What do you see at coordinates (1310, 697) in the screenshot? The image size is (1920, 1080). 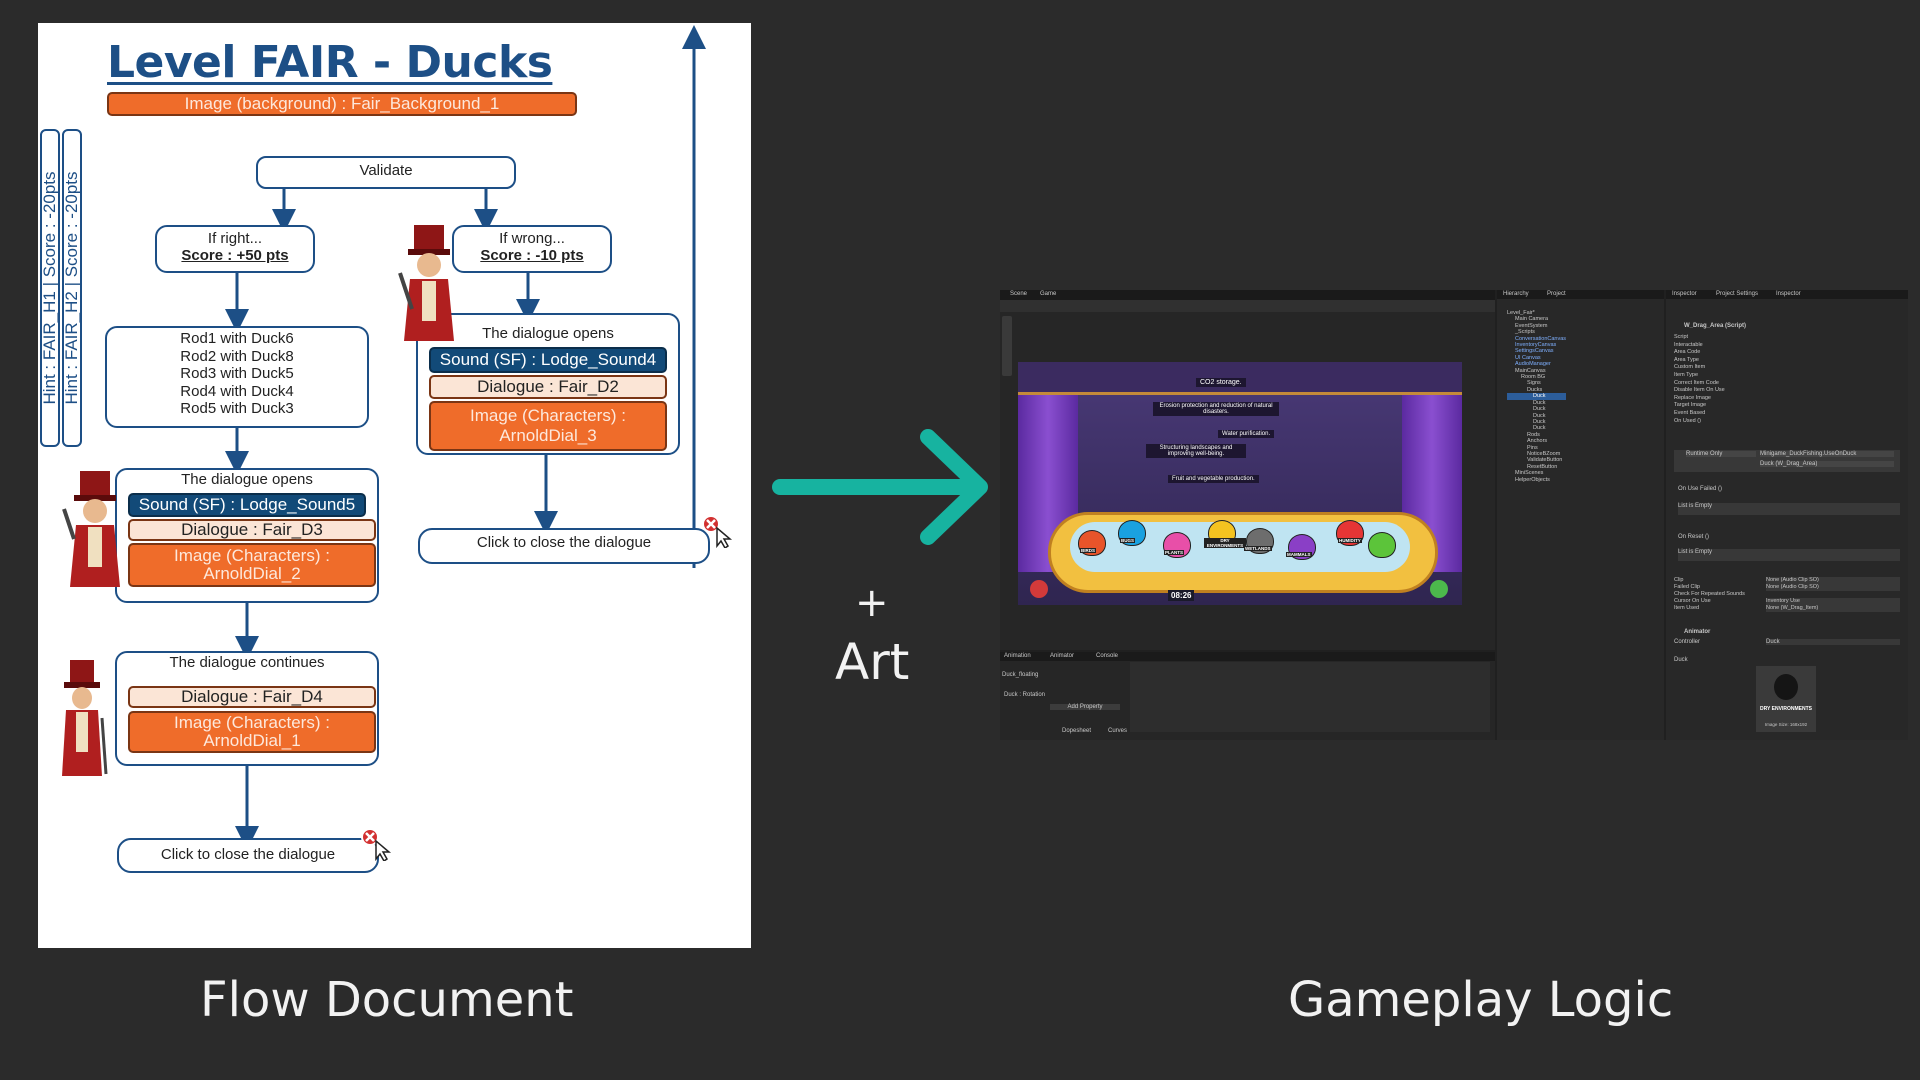 I see `anim-timeline` at bounding box center [1310, 697].